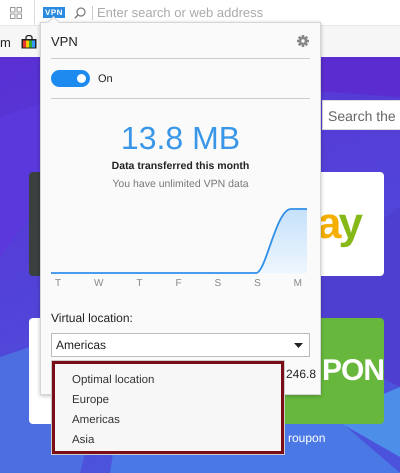 The width and height of the screenshot is (400, 473). What do you see at coordinates (361, 115) in the screenshot?
I see `search-field: Search the` at bounding box center [361, 115].